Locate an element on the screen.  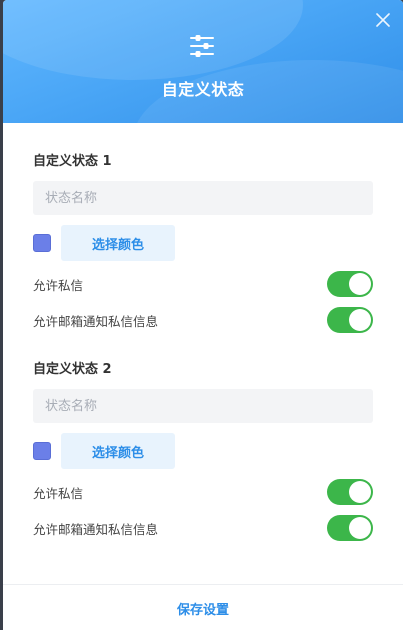
status-title: 自定义状态 2 is located at coordinates (72, 369).